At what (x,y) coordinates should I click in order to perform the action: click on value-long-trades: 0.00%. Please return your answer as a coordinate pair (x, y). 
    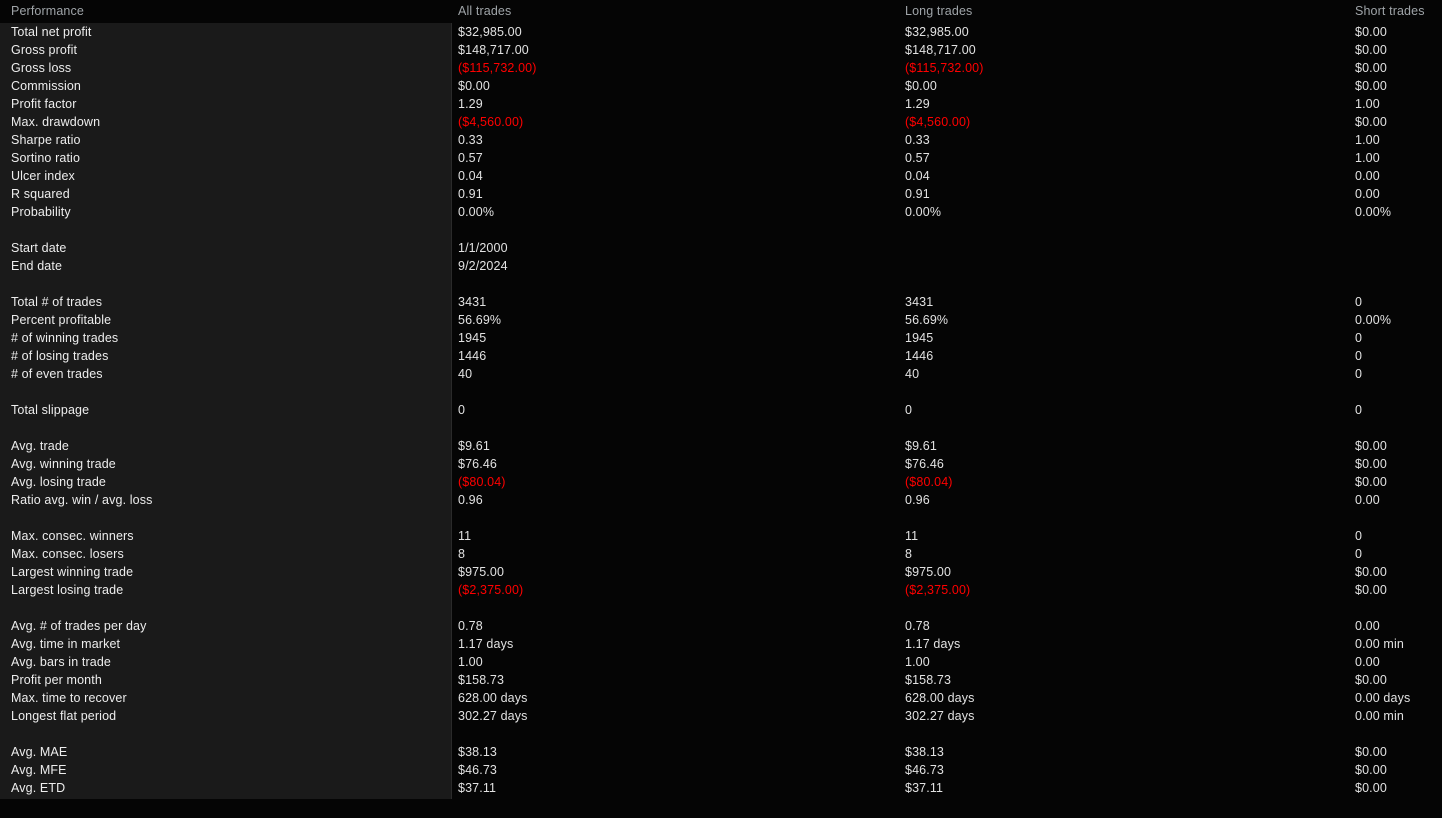
    Looking at the image, I should click on (923, 212).